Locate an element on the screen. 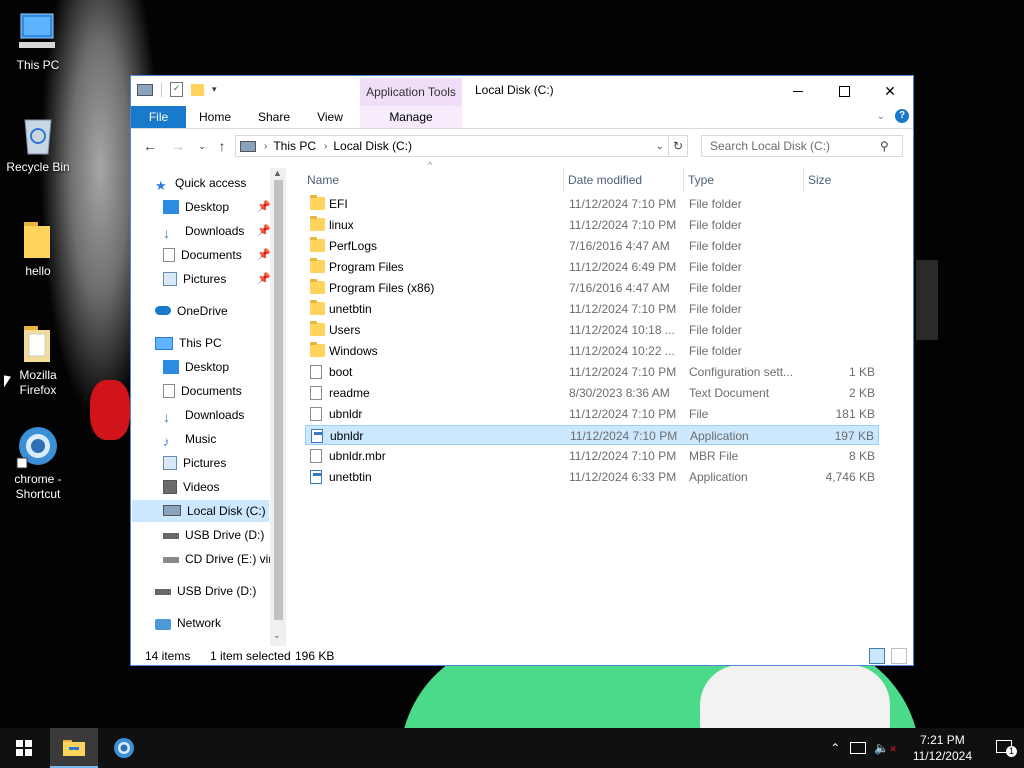 This screenshot has height=768, width=1024. refresh-button: ↻ is located at coordinates (678, 146).